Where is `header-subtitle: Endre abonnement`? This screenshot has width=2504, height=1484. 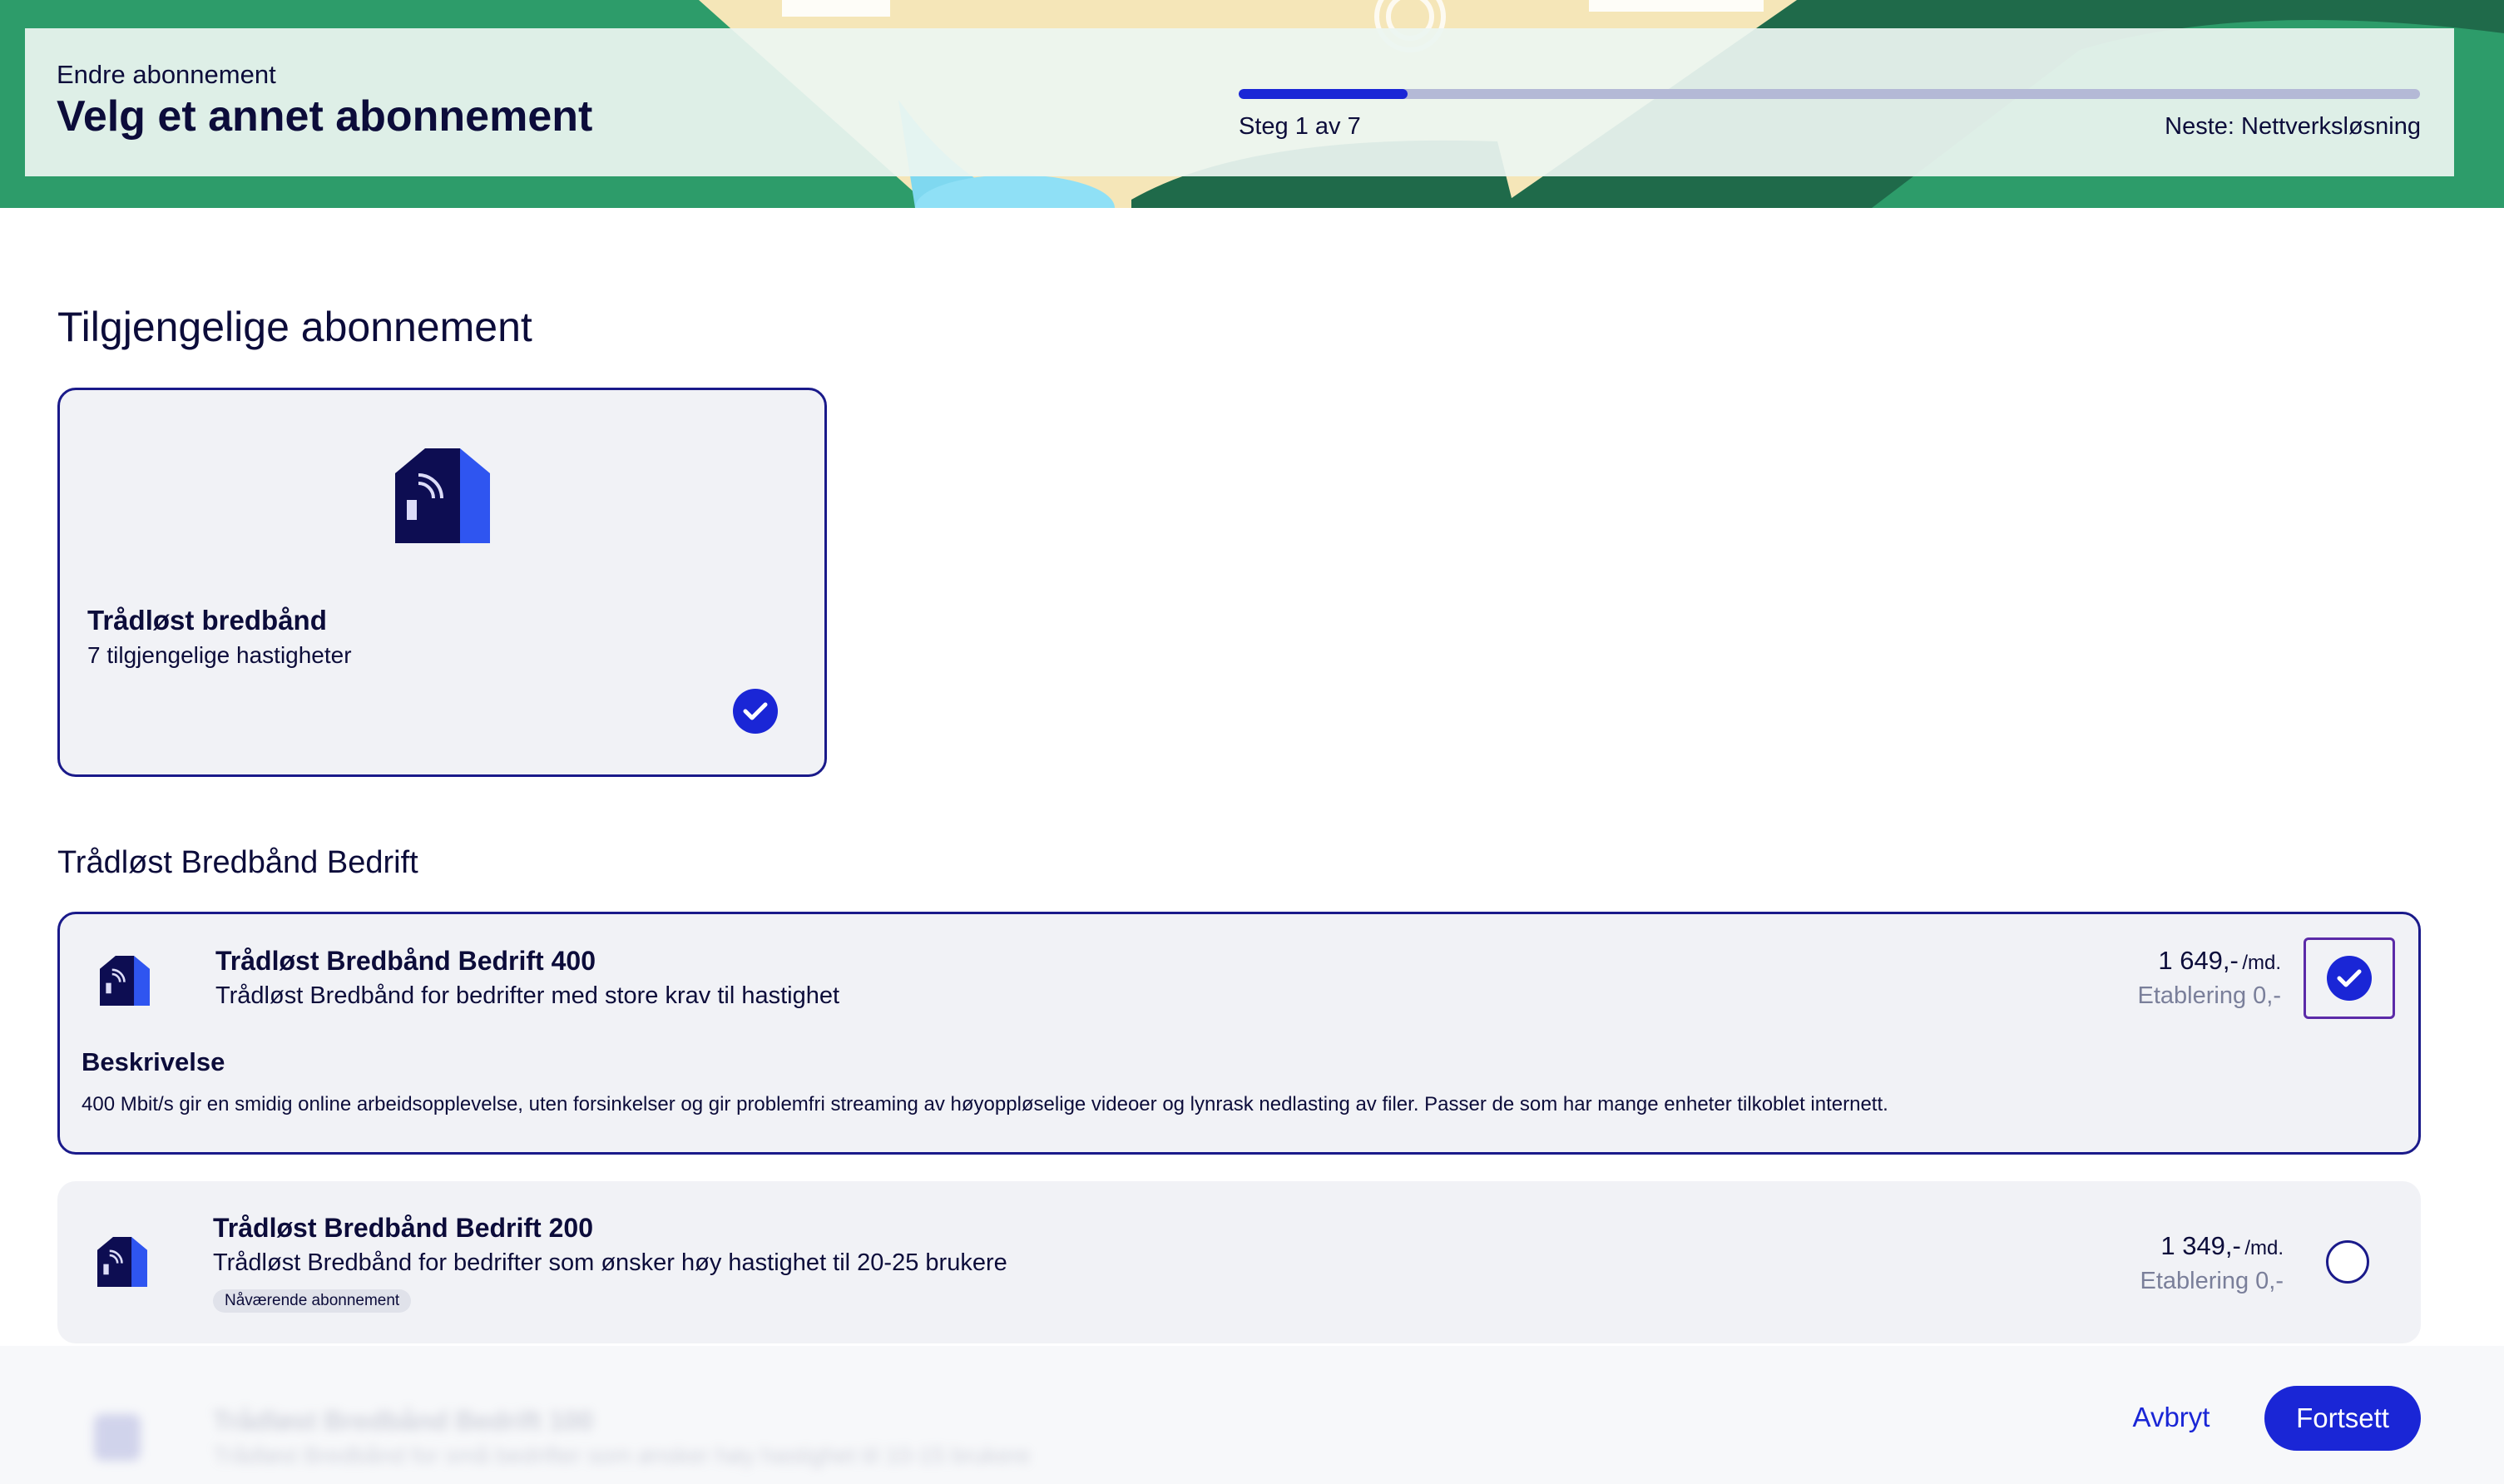
header-subtitle: Endre abonnement is located at coordinates (166, 74).